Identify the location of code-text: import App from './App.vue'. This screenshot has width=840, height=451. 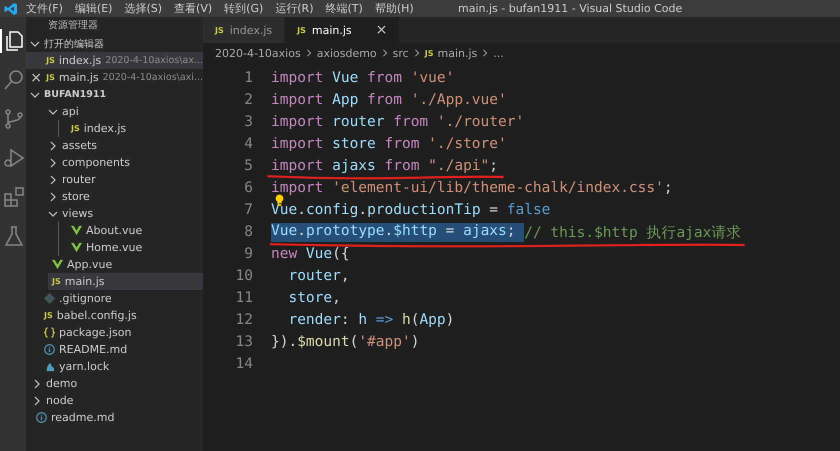
(389, 100).